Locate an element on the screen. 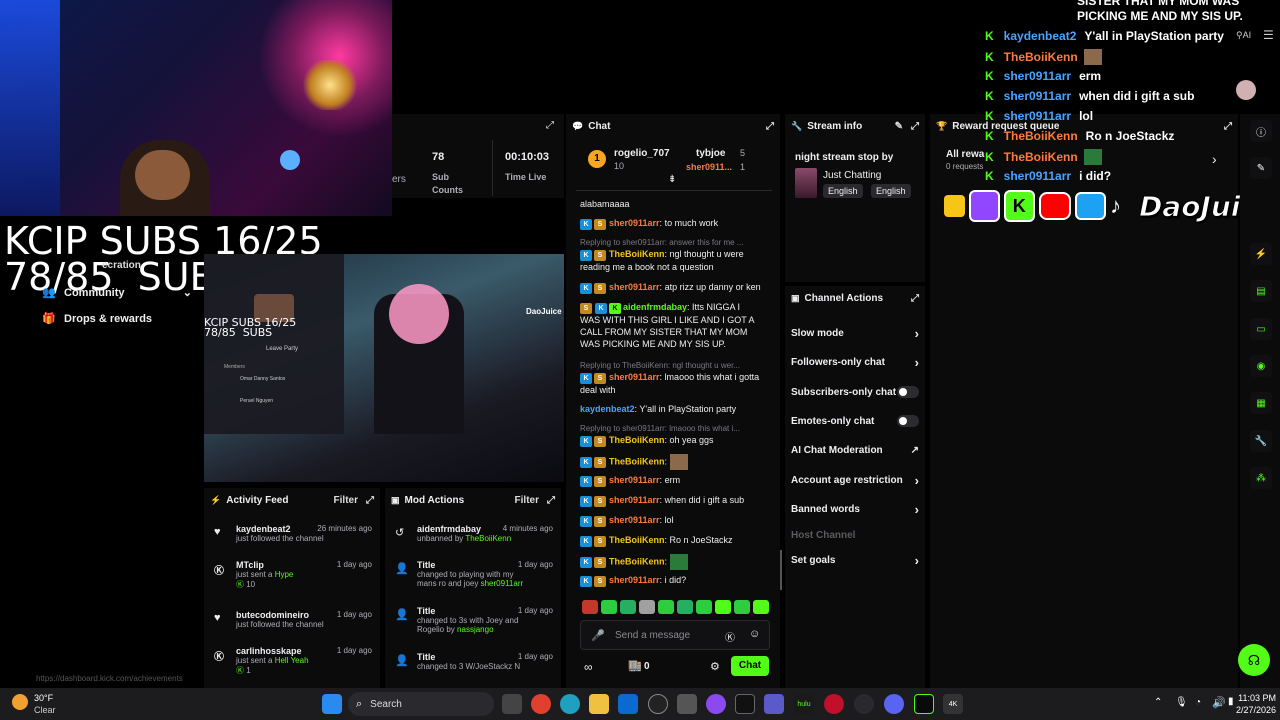 This screenshot has width=1280, height=720. broadcast-icon: ◉ is located at coordinates (1261, 366).